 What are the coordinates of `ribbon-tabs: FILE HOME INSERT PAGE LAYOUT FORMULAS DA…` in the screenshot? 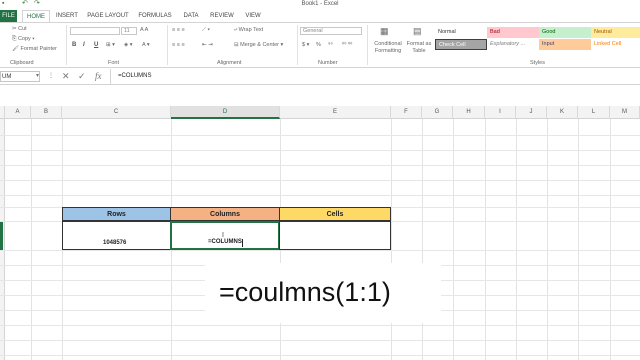 It's located at (320, 16).